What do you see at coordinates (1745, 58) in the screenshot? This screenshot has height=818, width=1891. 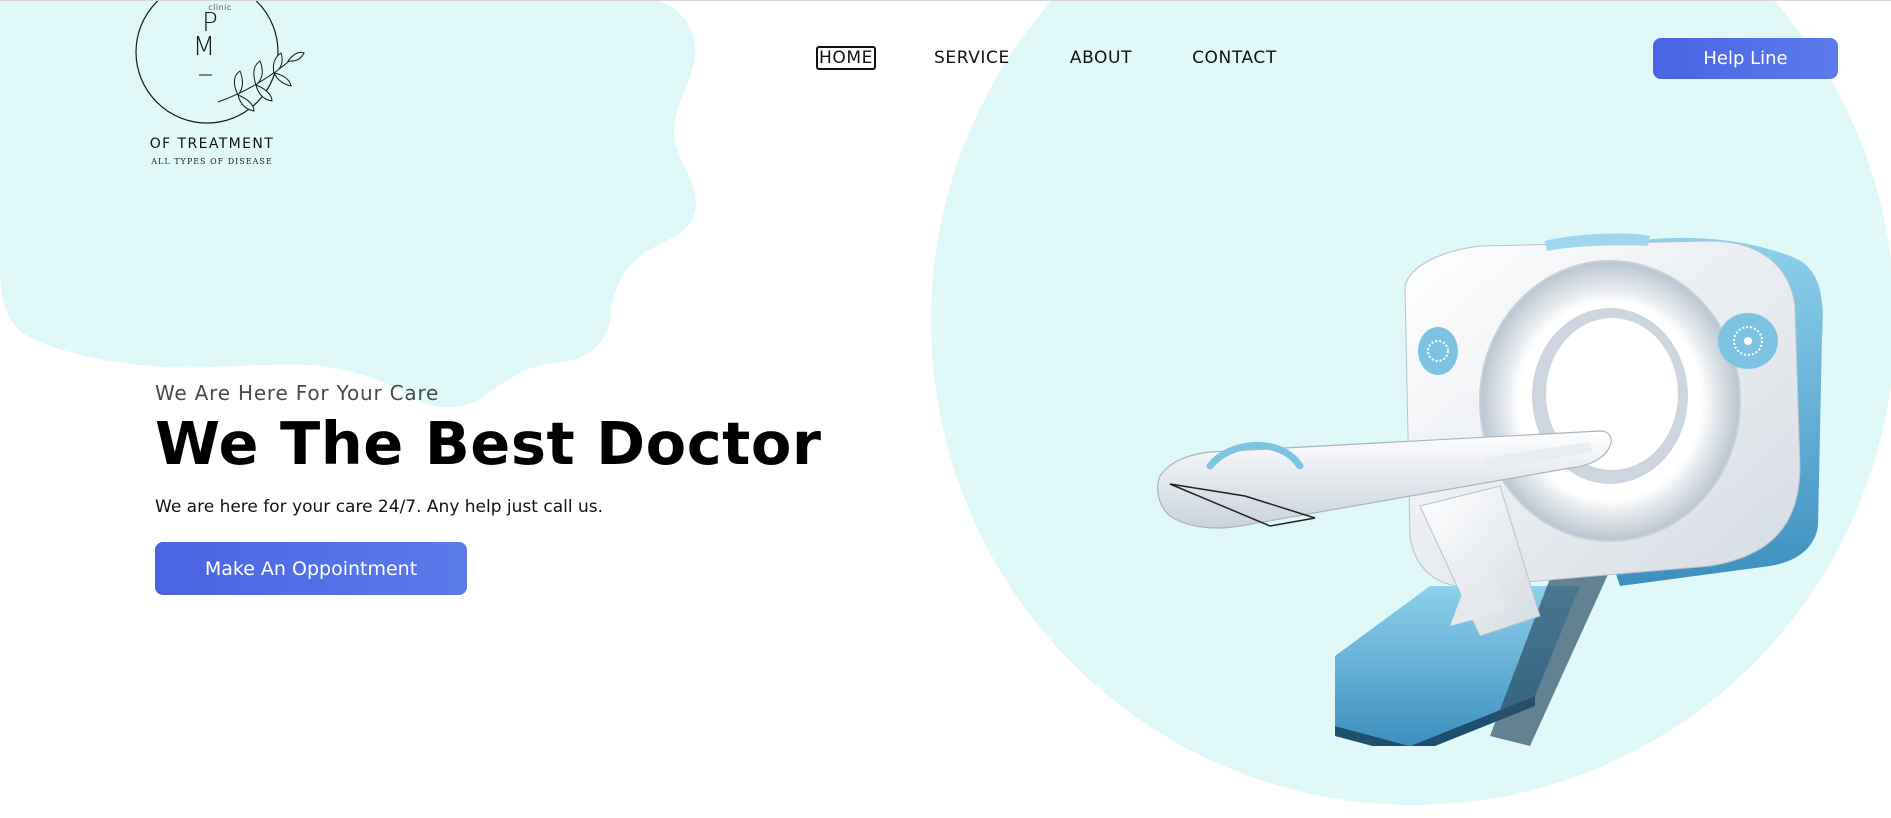 I see `help-line-button: Help Line` at bounding box center [1745, 58].